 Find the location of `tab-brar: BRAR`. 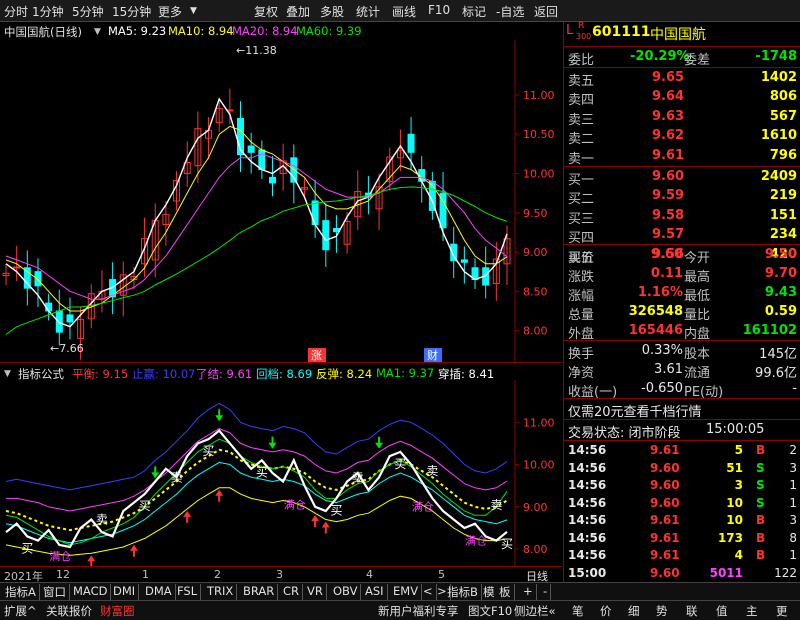

tab-brar: BRAR is located at coordinates (259, 592).